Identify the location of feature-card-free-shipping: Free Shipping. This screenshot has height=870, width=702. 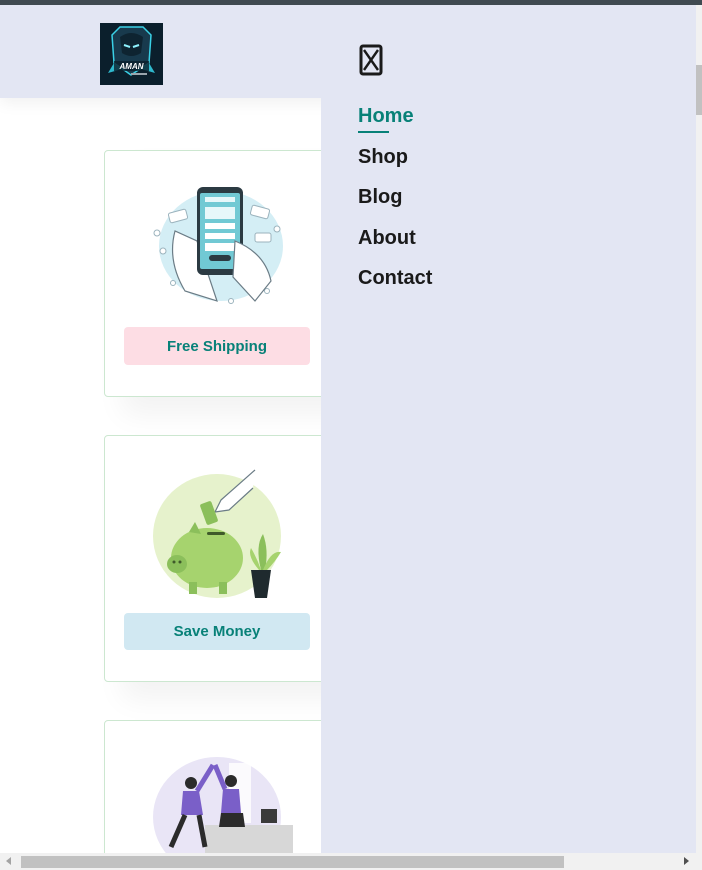
(224, 273).